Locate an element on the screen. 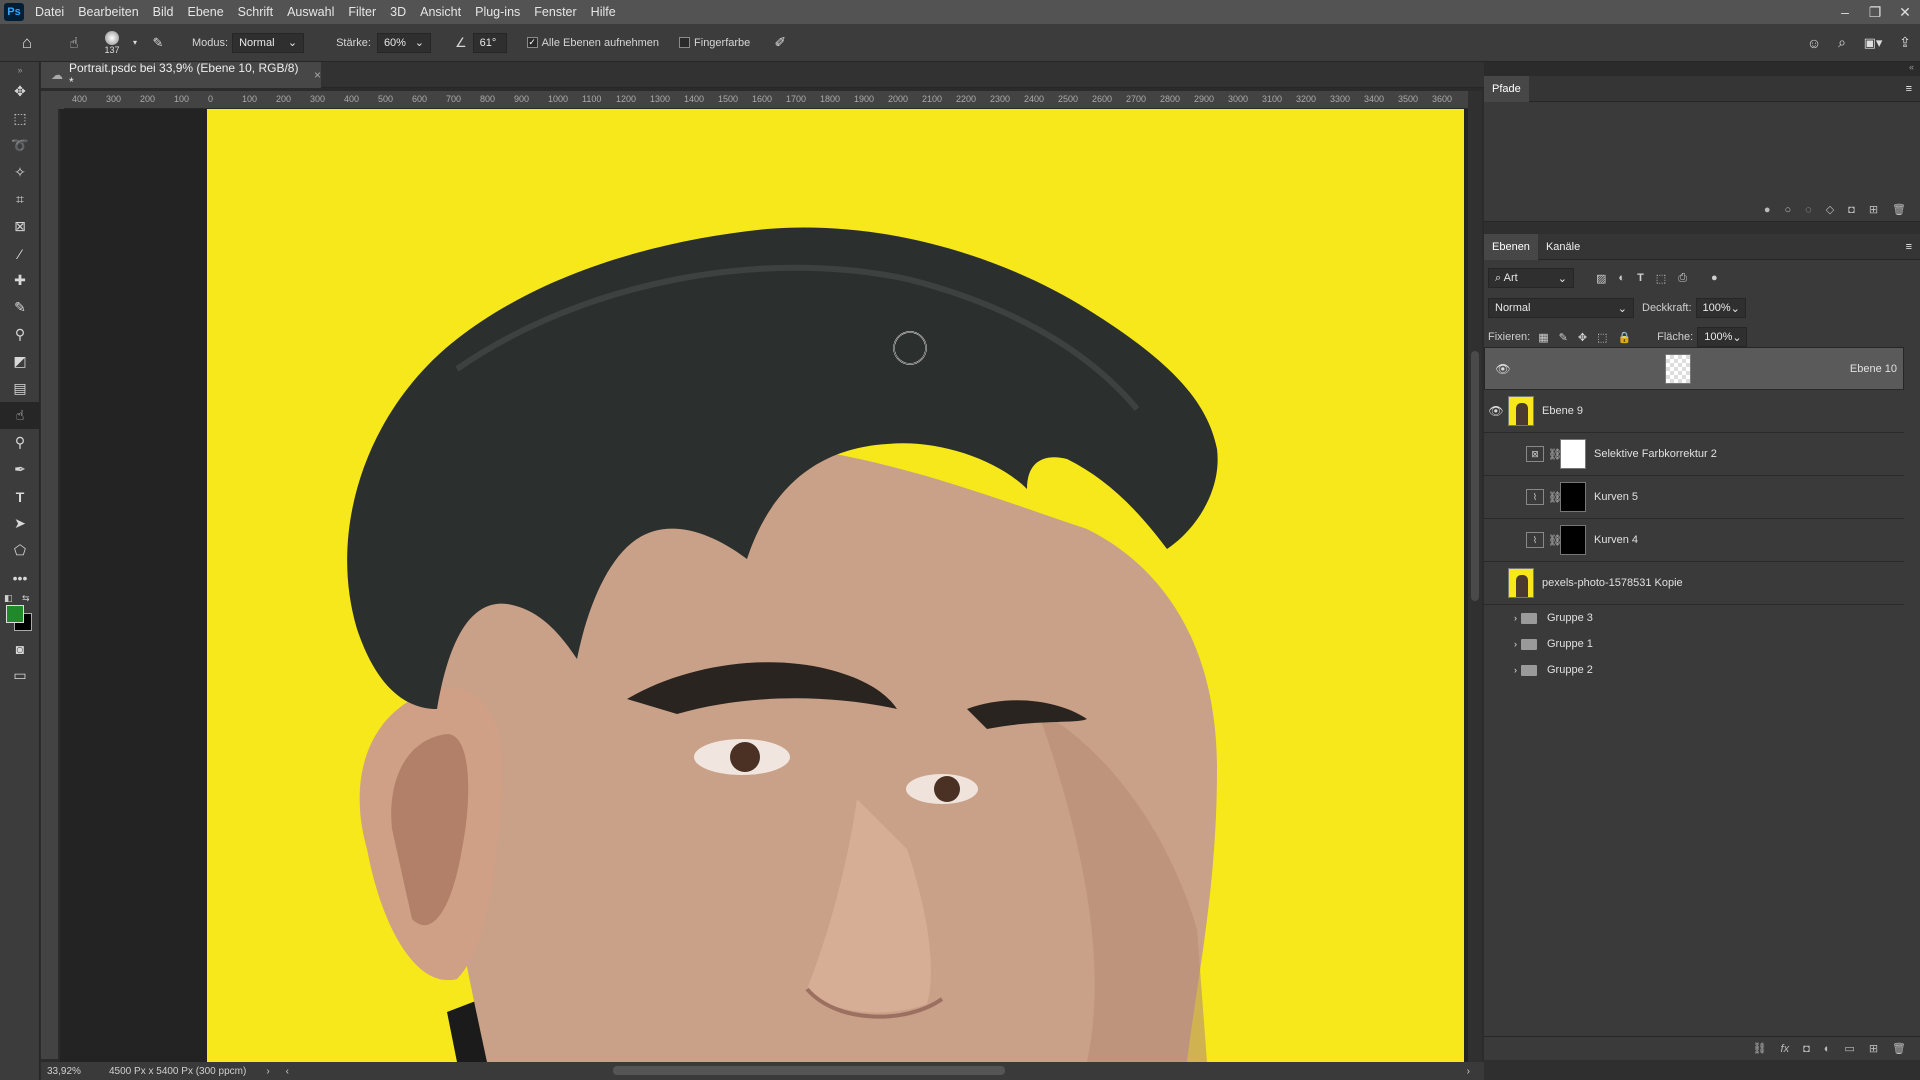 Image resolution: width=1920 pixels, height=1080 pixels. staerke-input: 60% ⌄ is located at coordinates (403, 42).